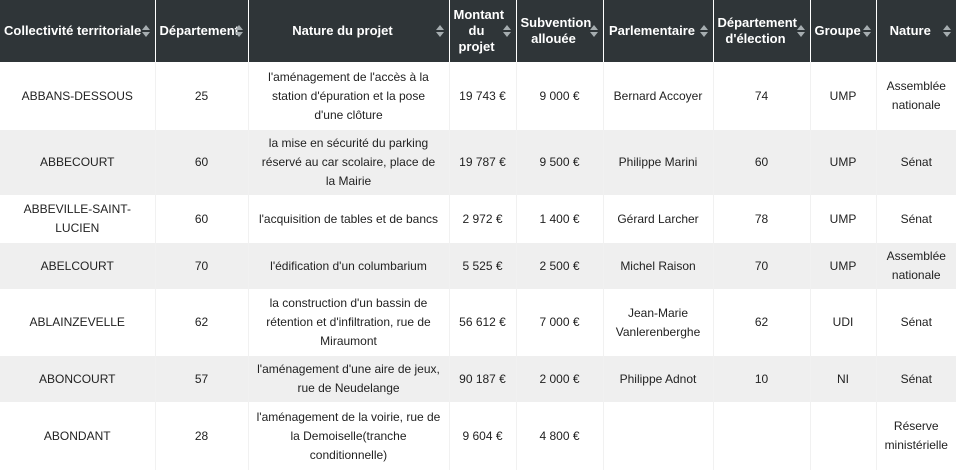  I want to click on cell-montant: 19 787 €, so click(483, 162).